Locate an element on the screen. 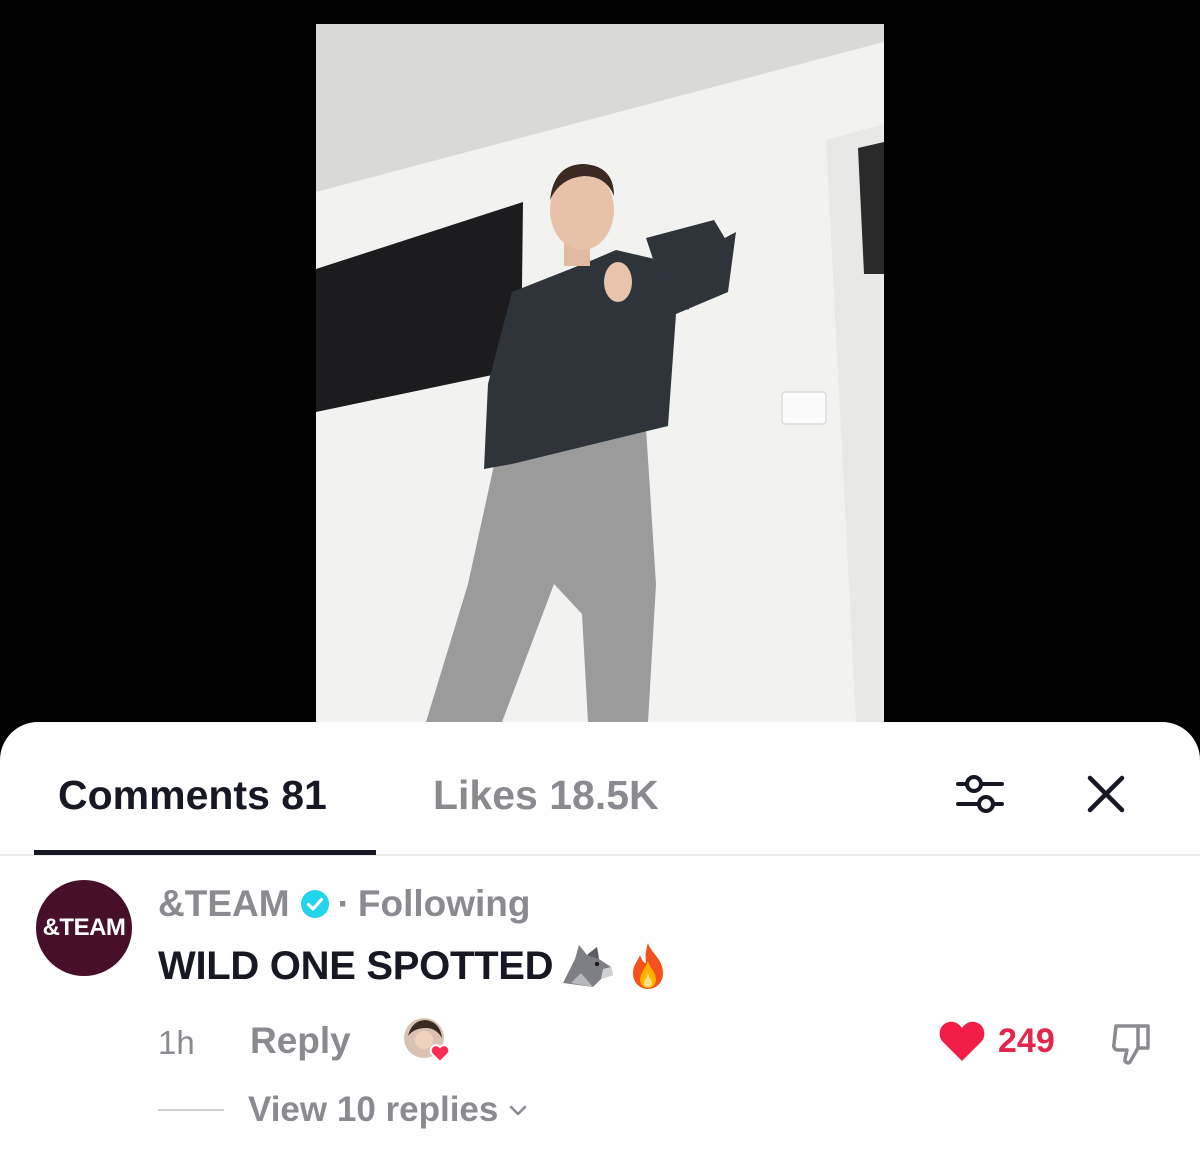 The width and height of the screenshot is (1200, 1153). comment-body: WILD ONE SPOTTED is located at coordinates (416, 966).